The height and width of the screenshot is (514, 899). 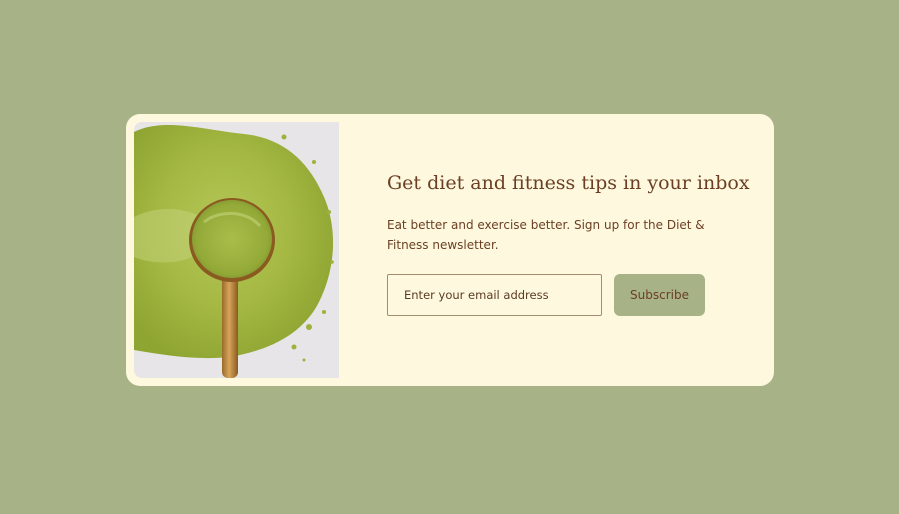 I want to click on subscribe-button: Subscribe, so click(x=659, y=295).